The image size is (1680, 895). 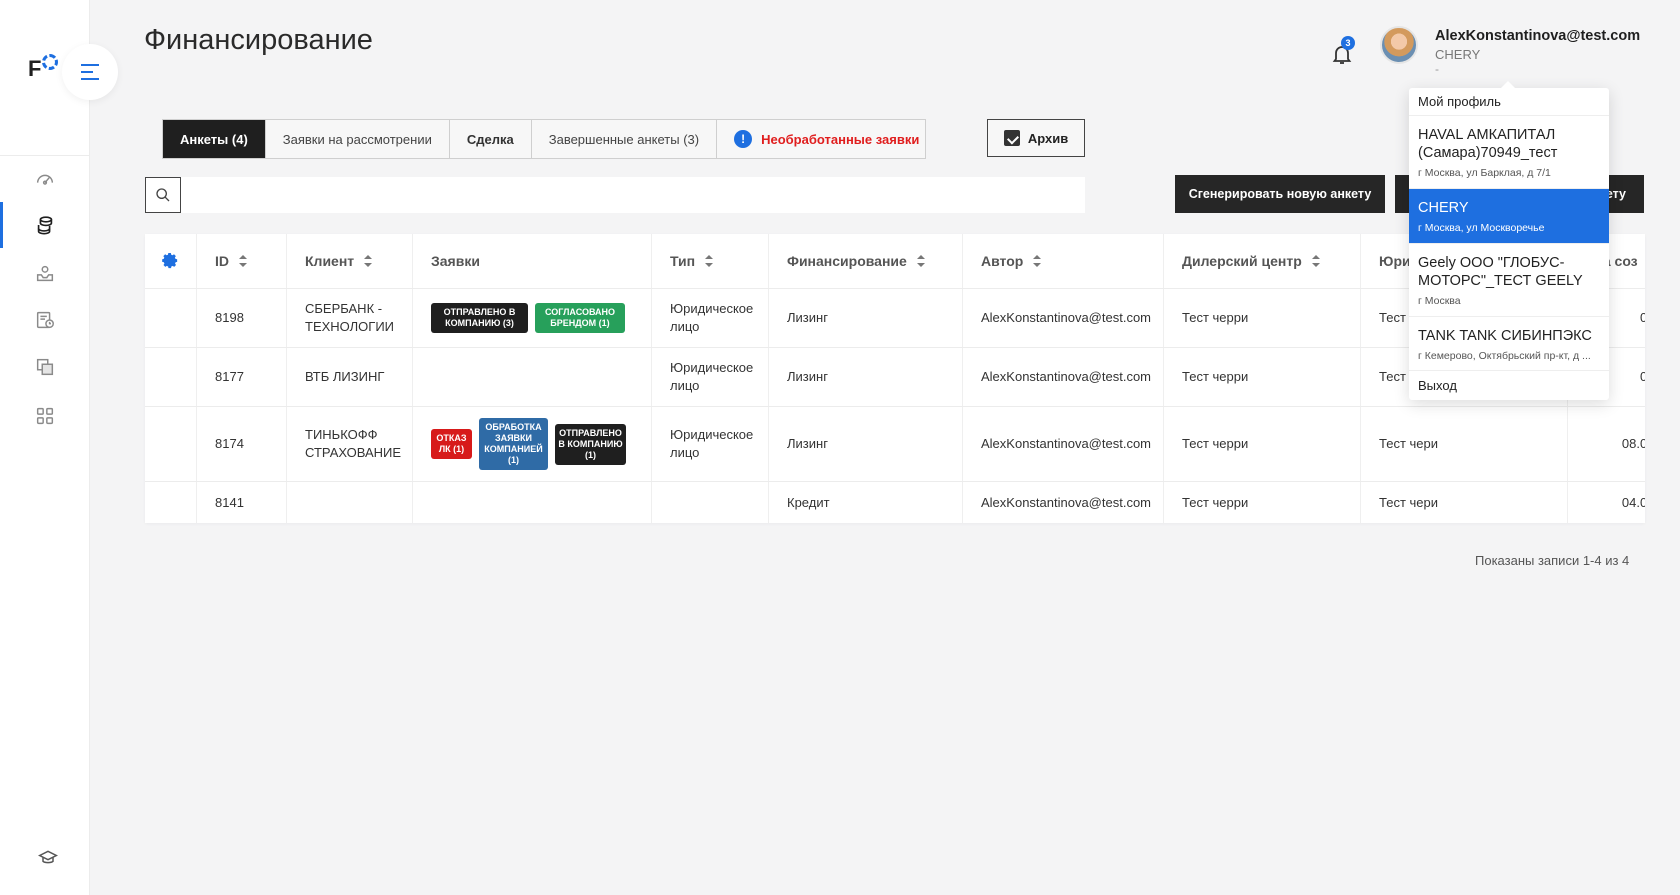 I want to click on sidebar: F, so click(x=45, y=447).